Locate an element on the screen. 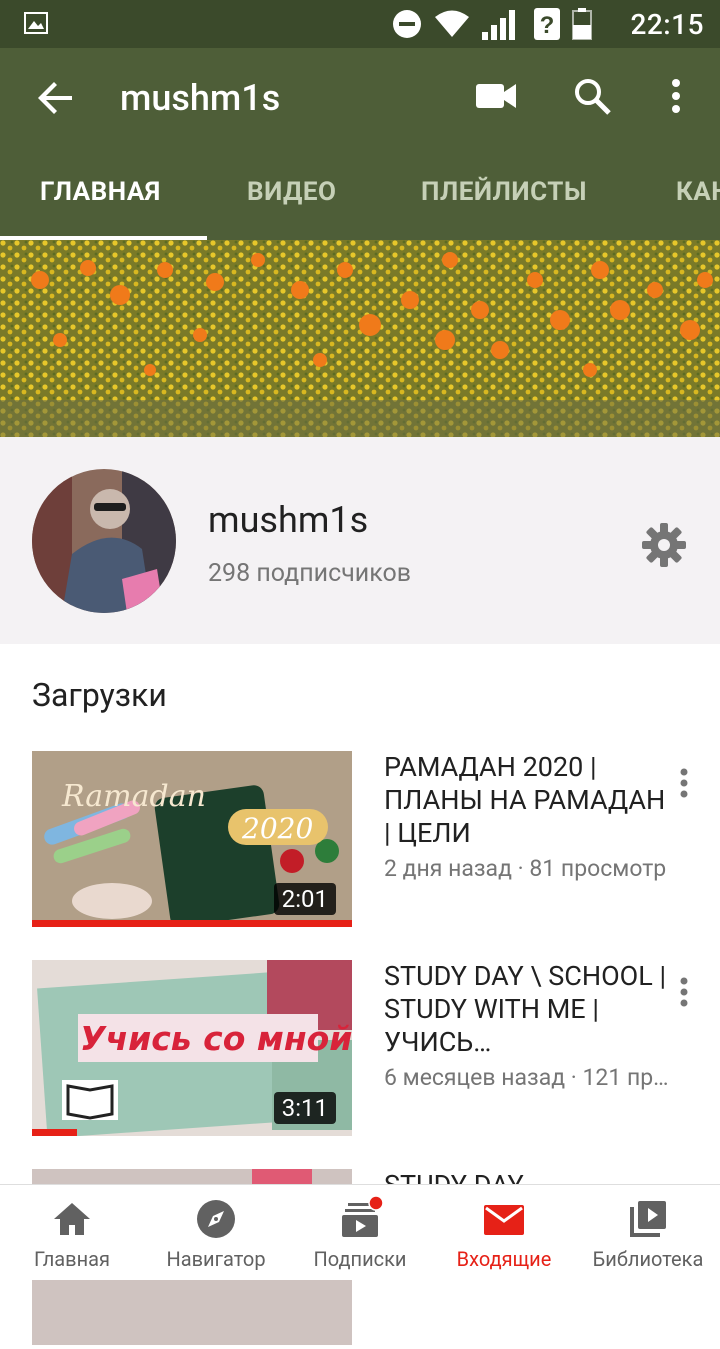  more-options-button is located at coordinates (676, 96).